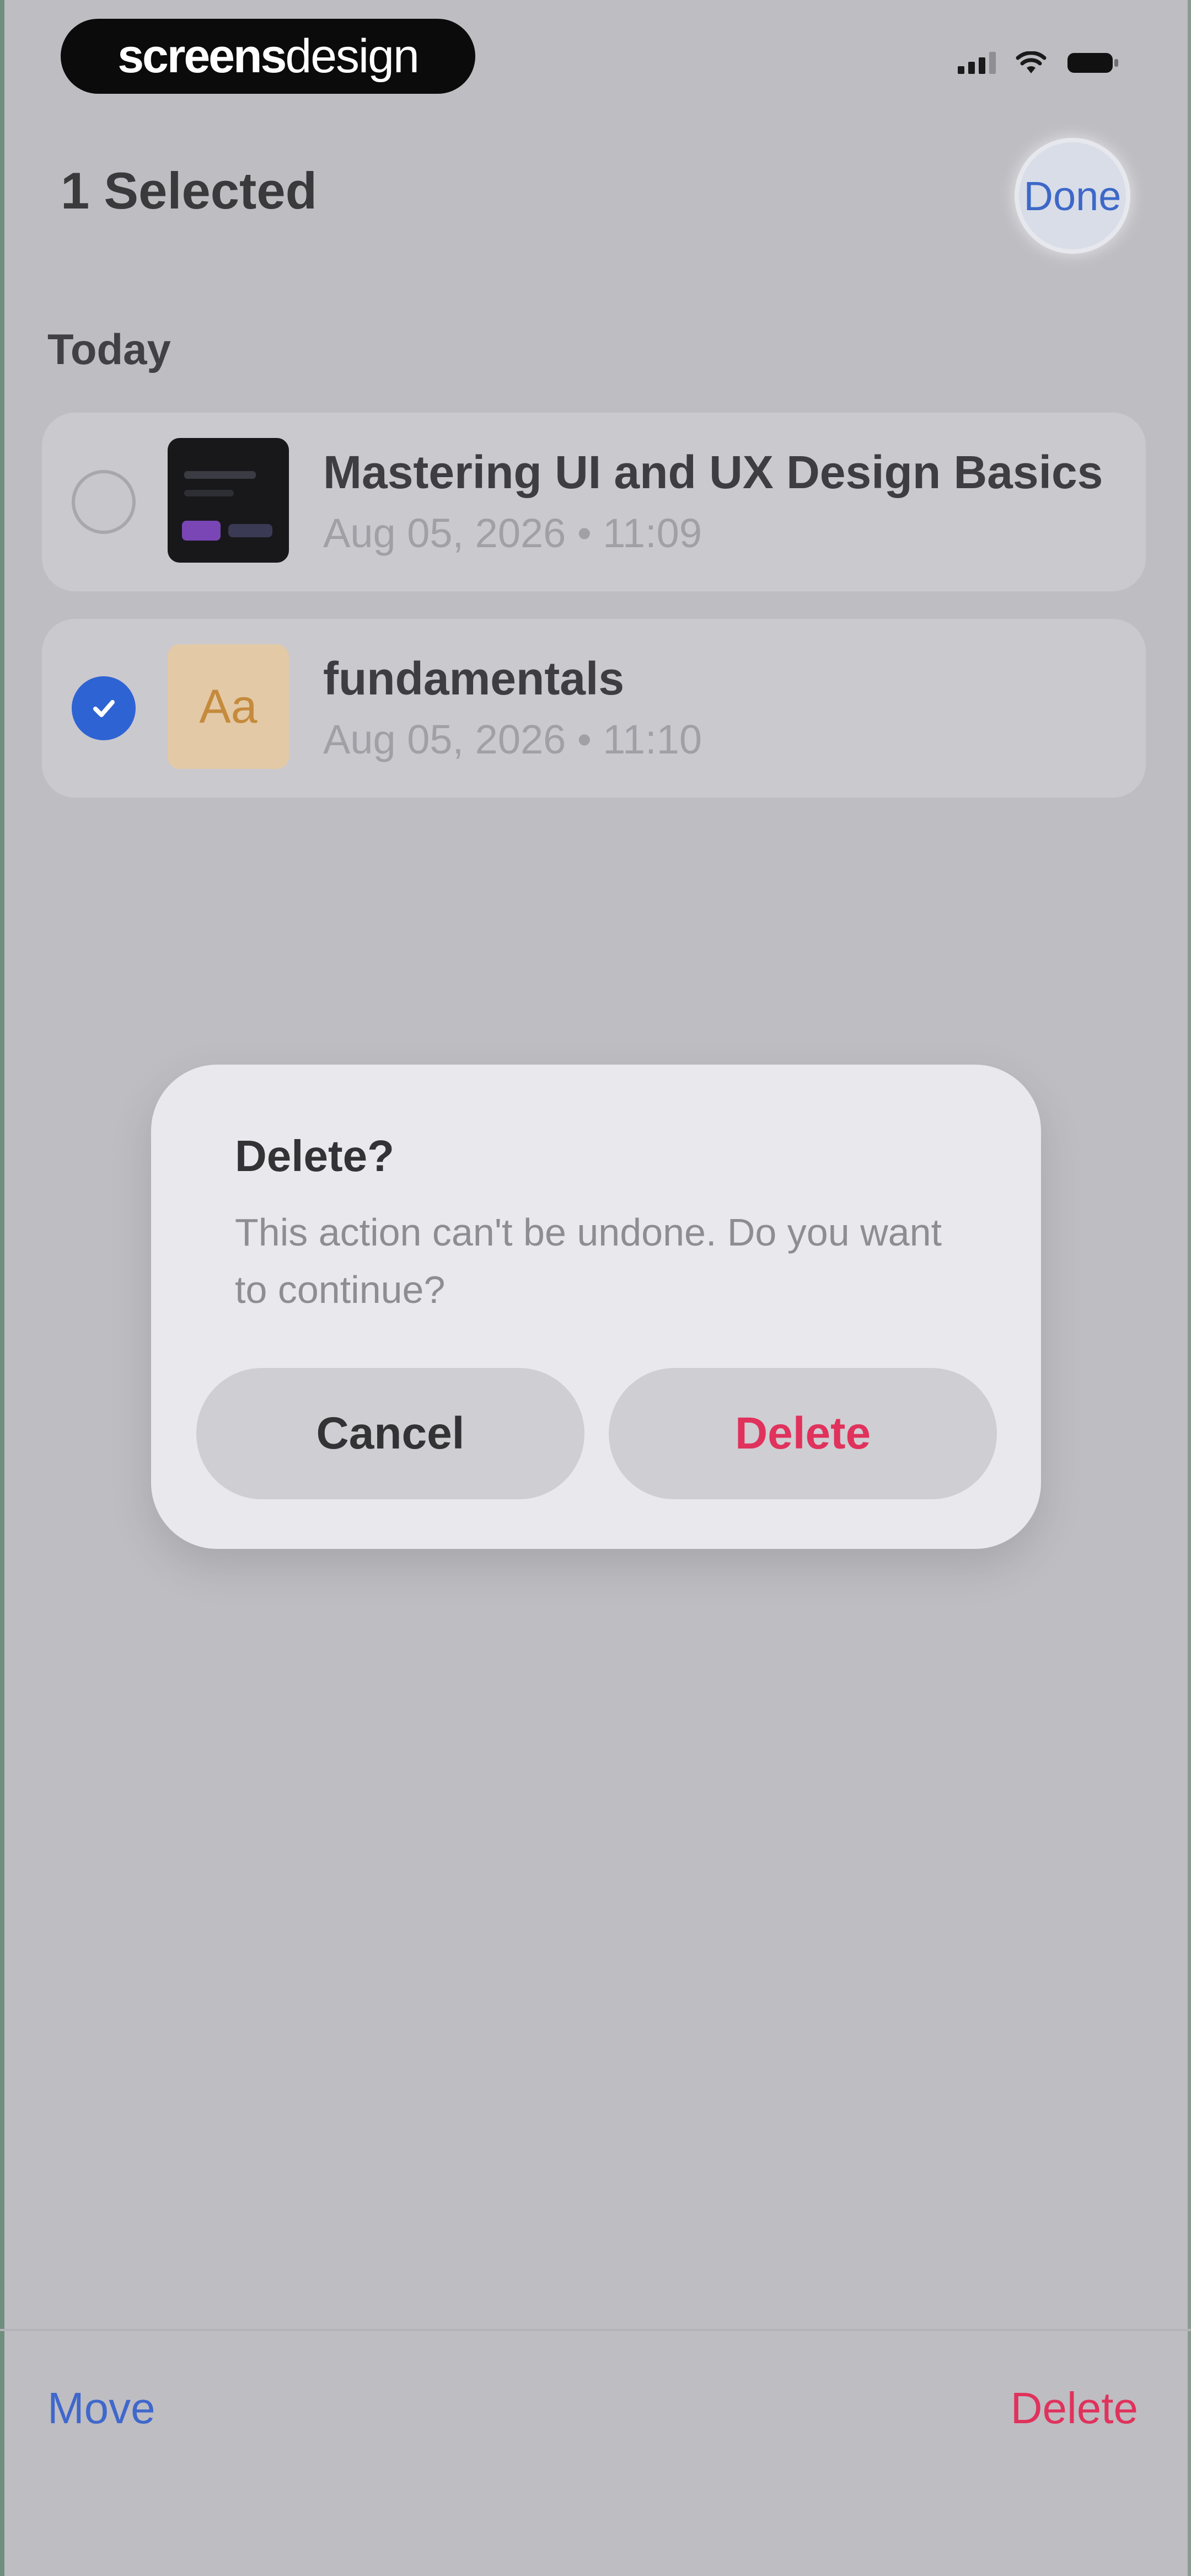  I want to click on document-thumbnail, so click(228, 500).